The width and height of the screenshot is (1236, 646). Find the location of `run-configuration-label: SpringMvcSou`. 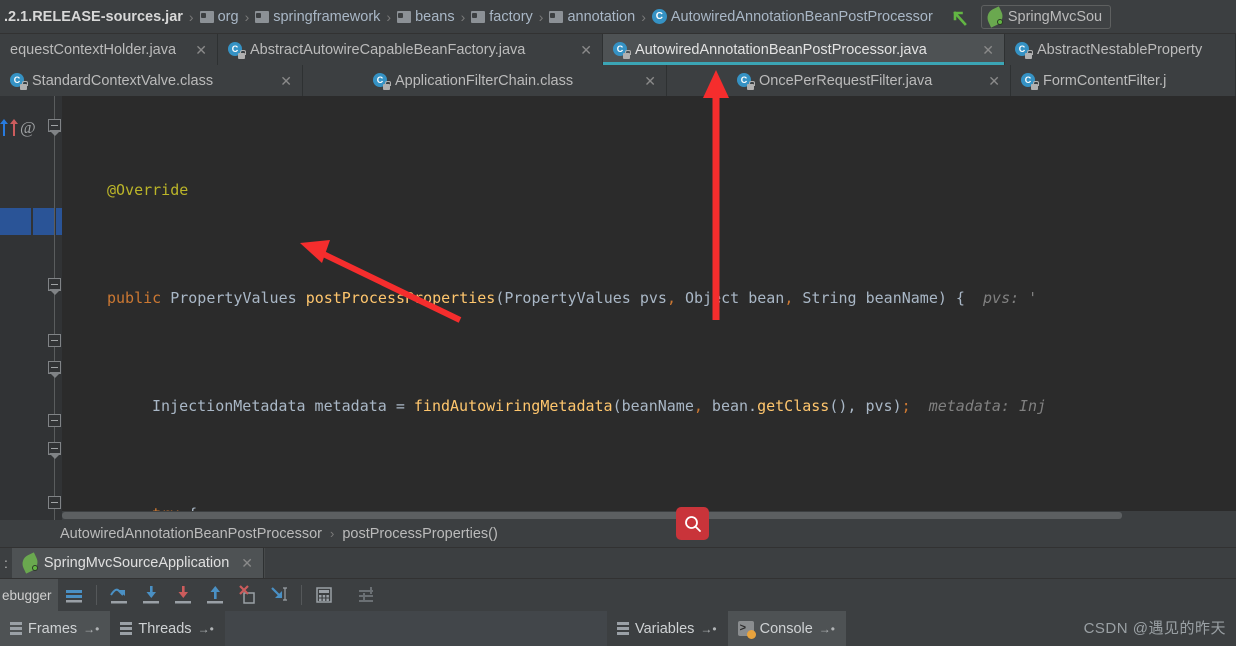

run-configuration-label: SpringMvcSou is located at coordinates (1055, 16).